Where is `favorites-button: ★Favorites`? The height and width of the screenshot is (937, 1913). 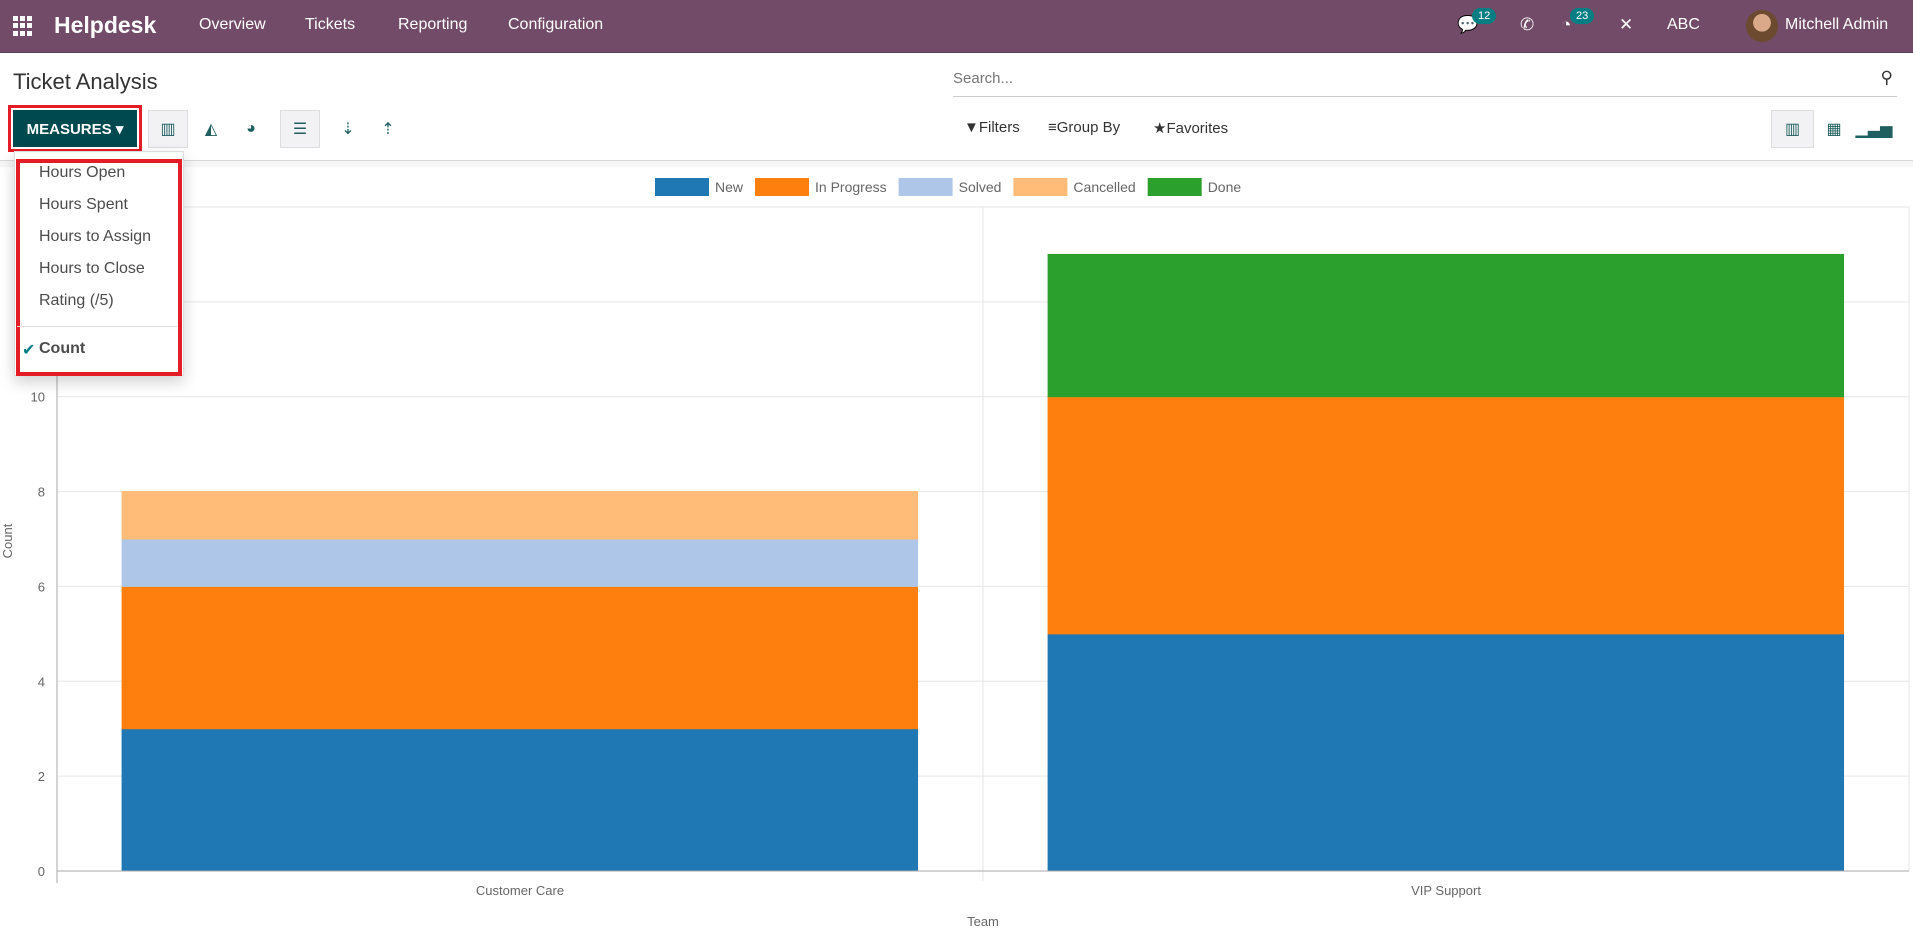
favorites-button: ★Favorites is located at coordinates (1190, 128).